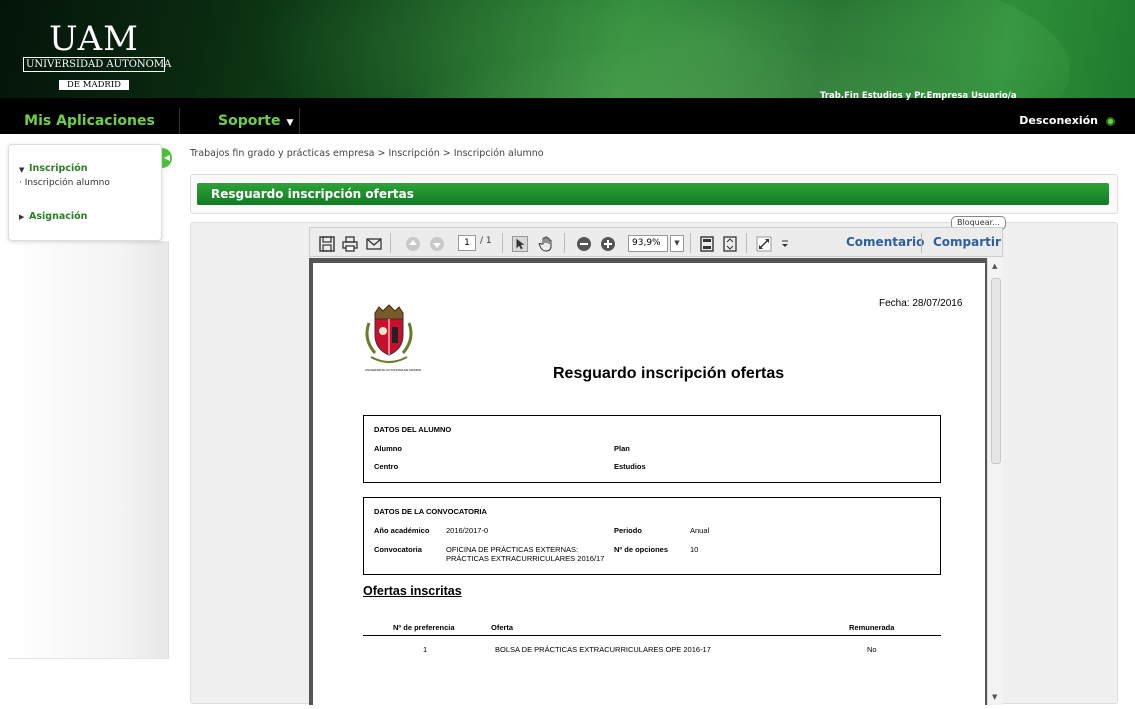  I want to click on plan-label: Plan, so click(622, 448).